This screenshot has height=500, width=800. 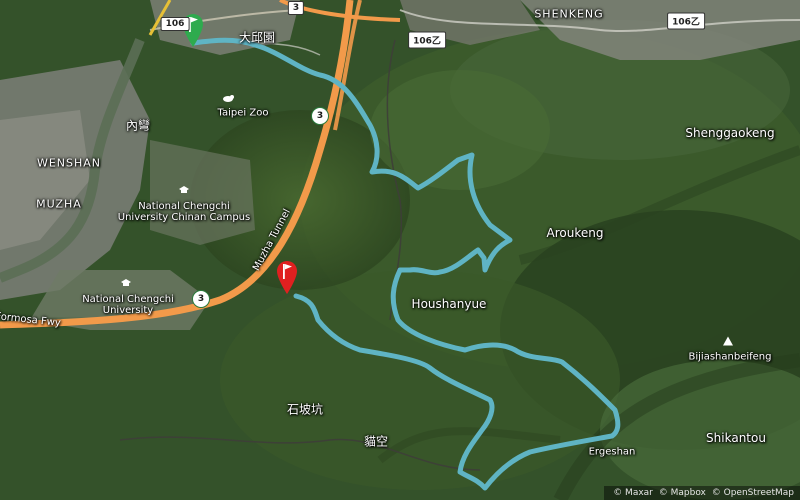 What do you see at coordinates (569, 14) in the screenshot?
I see `place-label-shenkeng: SHENKENG` at bounding box center [569, 14].